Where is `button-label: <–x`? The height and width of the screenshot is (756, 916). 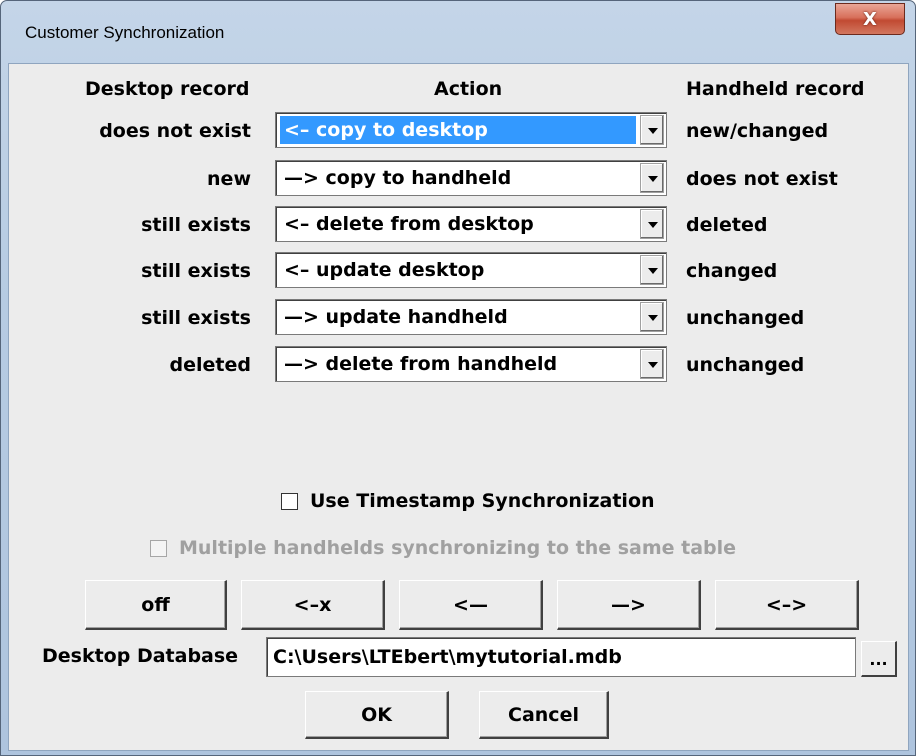 button-label: <–x is located at coordinates (312, 604).